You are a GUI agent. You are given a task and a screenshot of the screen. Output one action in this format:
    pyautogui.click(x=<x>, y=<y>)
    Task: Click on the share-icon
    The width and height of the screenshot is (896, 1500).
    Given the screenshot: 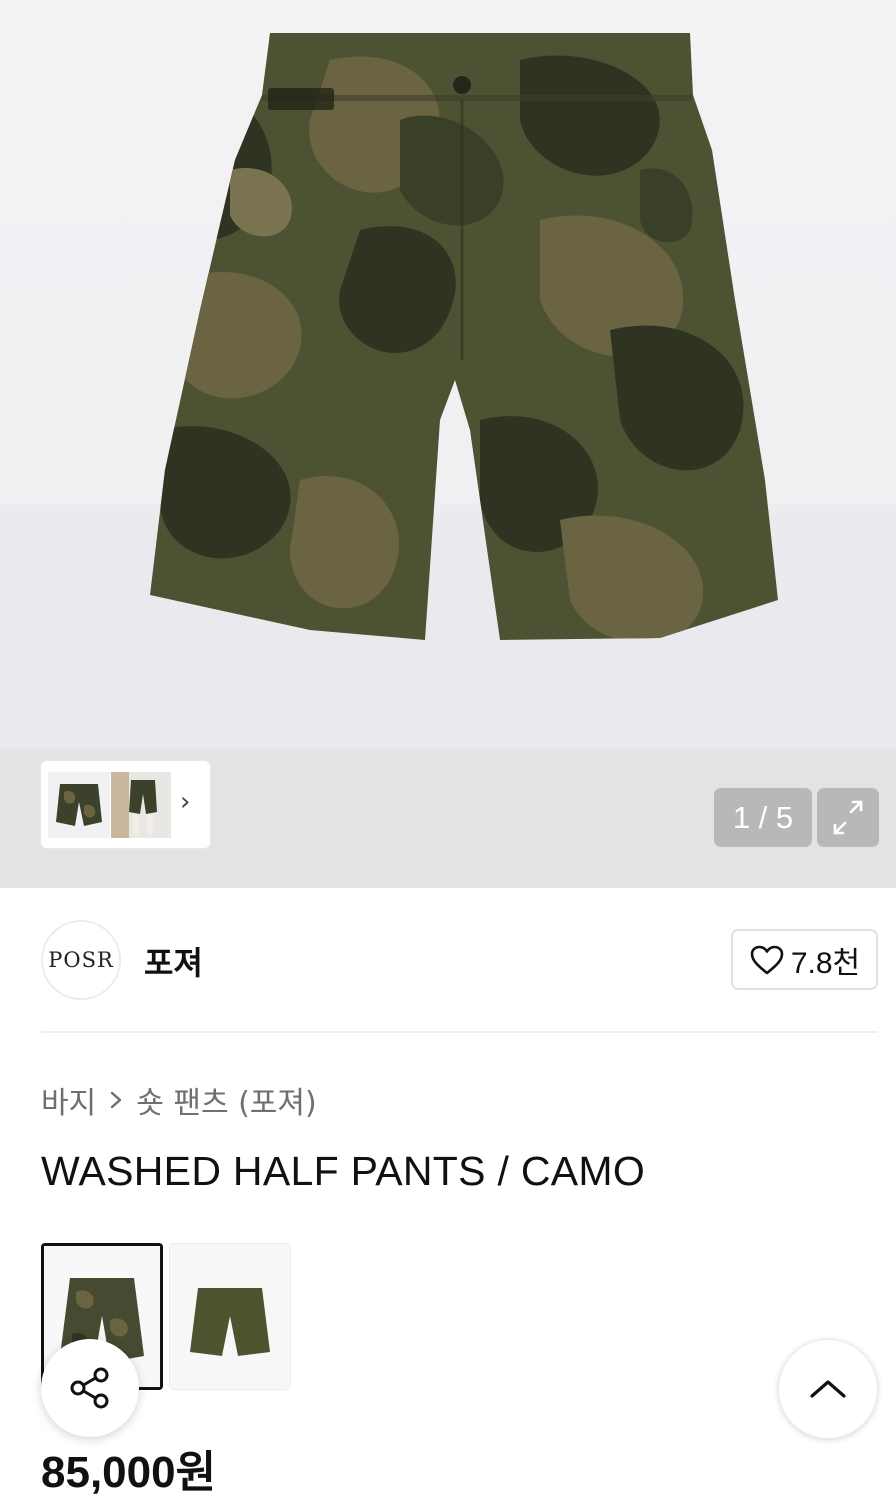 What is the action you would take?
    pyautogui.click(x=89, y=1388)
    